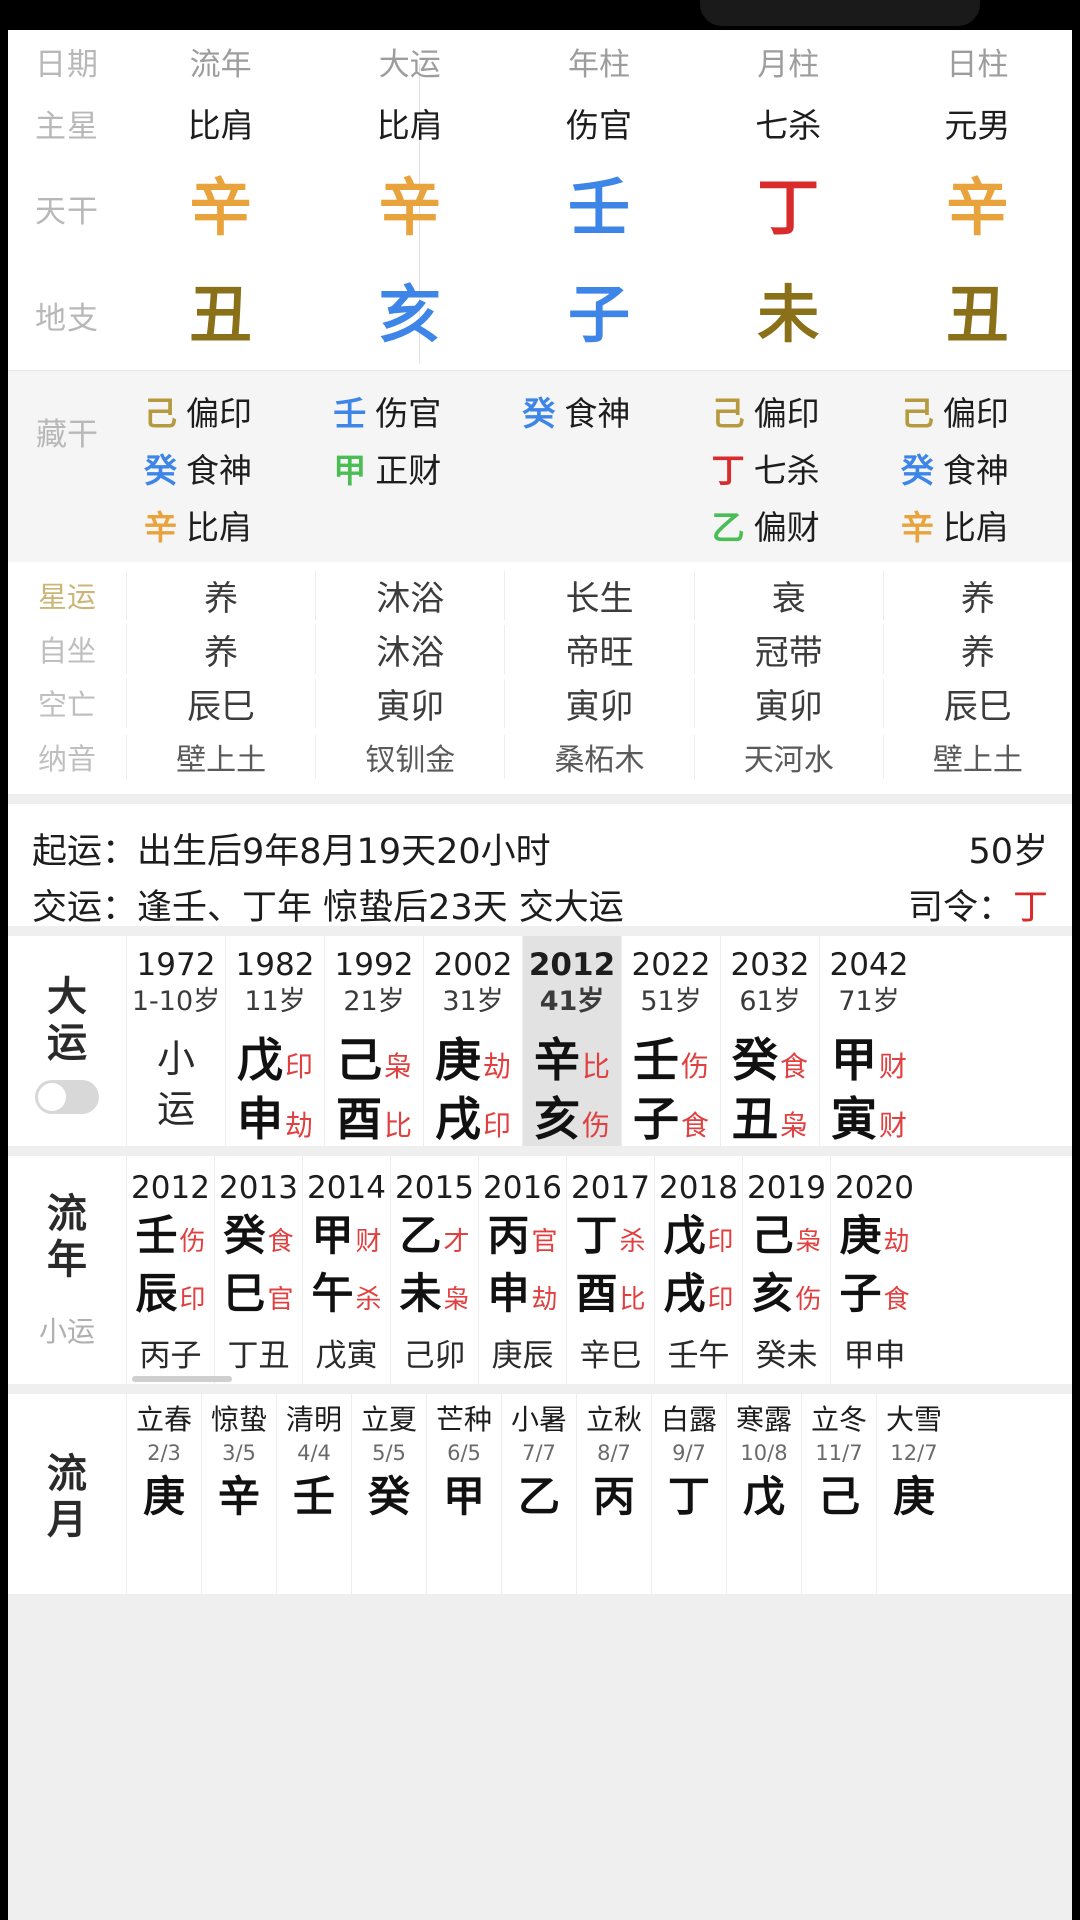  I want to click on liunian-stem-char: 甲, so click(332, 1235).